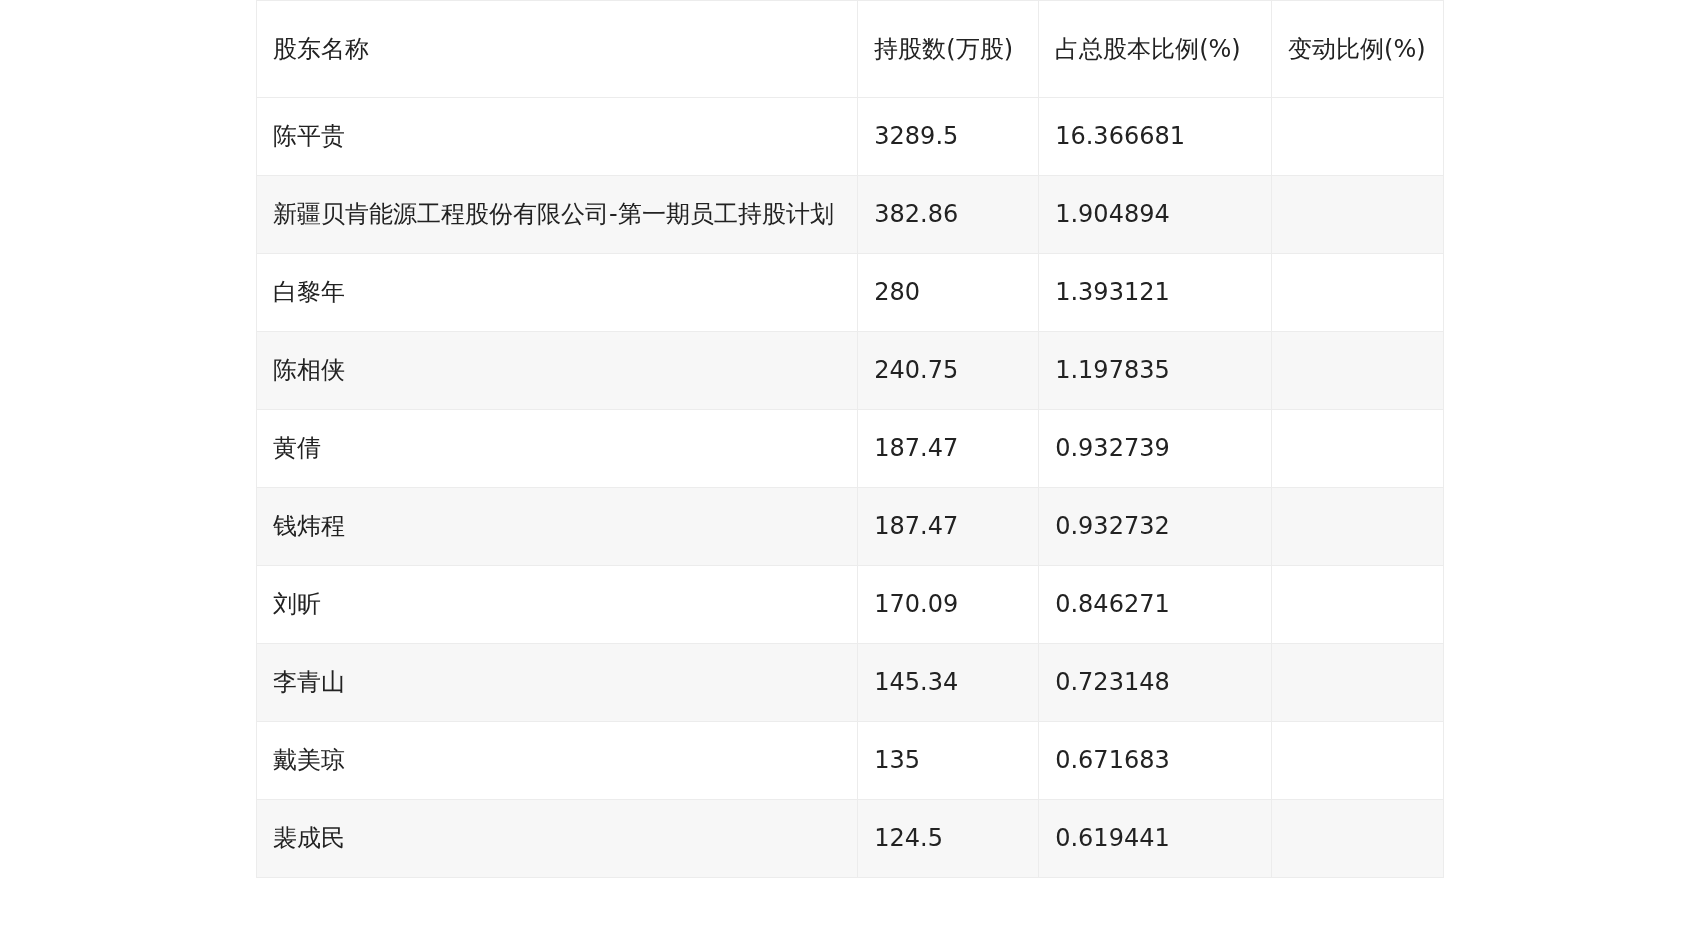  What do you see at coordinates (557, 760) in the screenshot?
I see `table-cell: 戴美琼` at bounding box center [557, 760].